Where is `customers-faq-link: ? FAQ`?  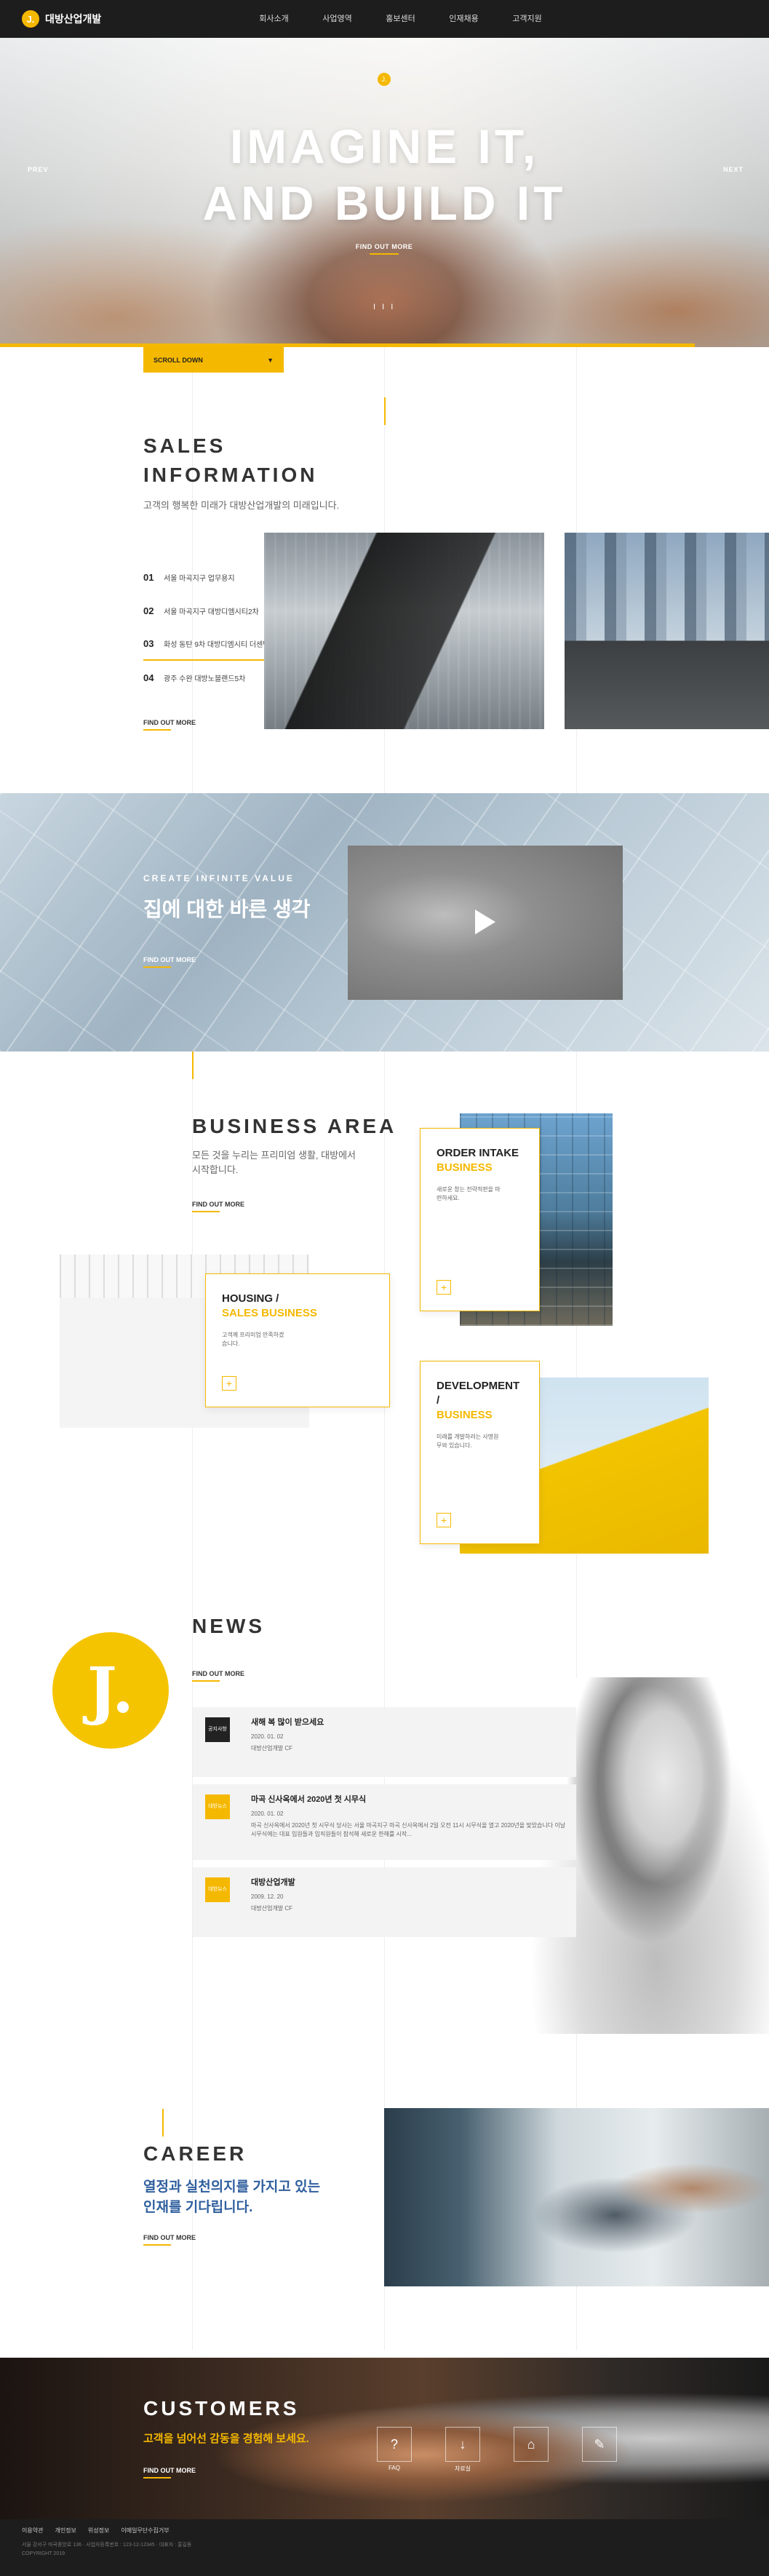
customers-faq-link: ? FAQ is located at coordinates (395, 2449).